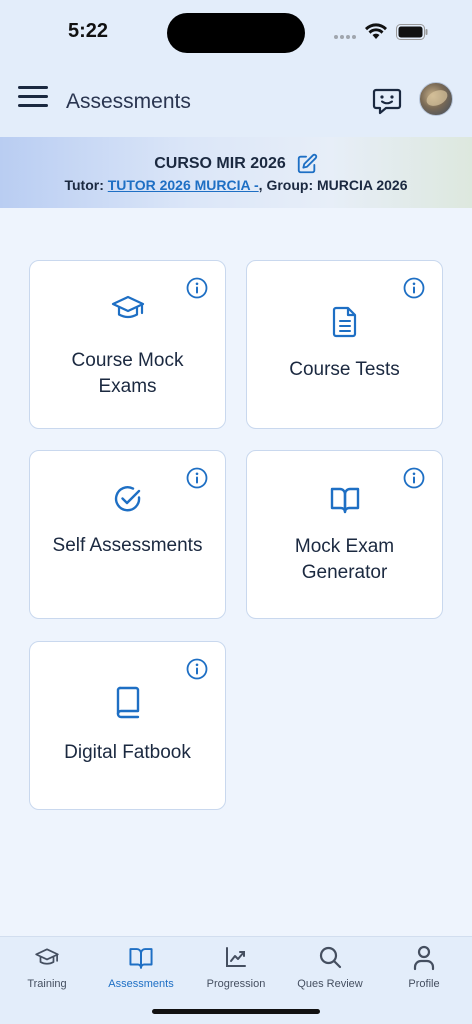 This screenshot has height=1024, width=472. Describe the element at coordinates (220, 163) in the screenshot. I see `course-name: CURSO MIR 2026` at that location.